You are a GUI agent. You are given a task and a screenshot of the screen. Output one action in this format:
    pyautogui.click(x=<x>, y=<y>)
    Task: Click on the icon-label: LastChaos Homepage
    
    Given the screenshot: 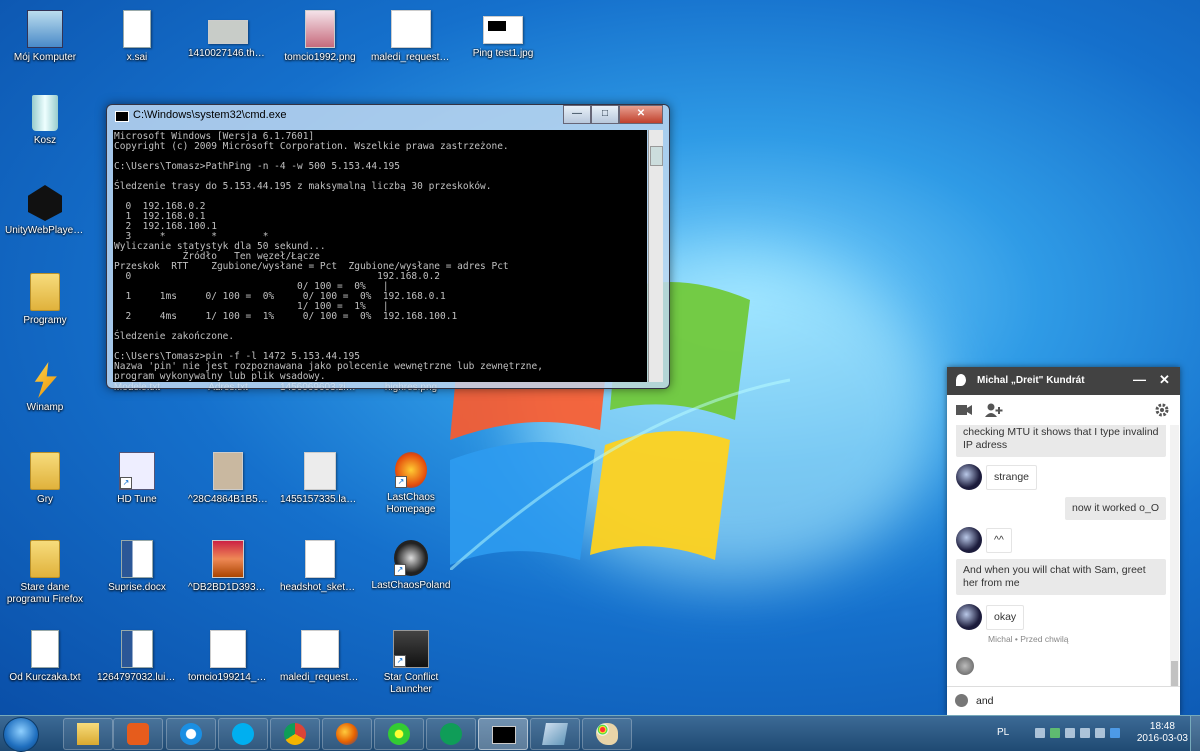 What is the action you would take?
    pyautogui.click(x=411, y=503)
    